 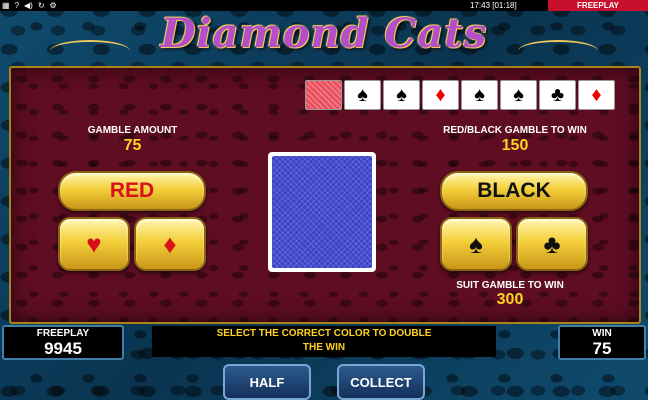 I want to click on win-label: WIN, so click(x=602, y=333).